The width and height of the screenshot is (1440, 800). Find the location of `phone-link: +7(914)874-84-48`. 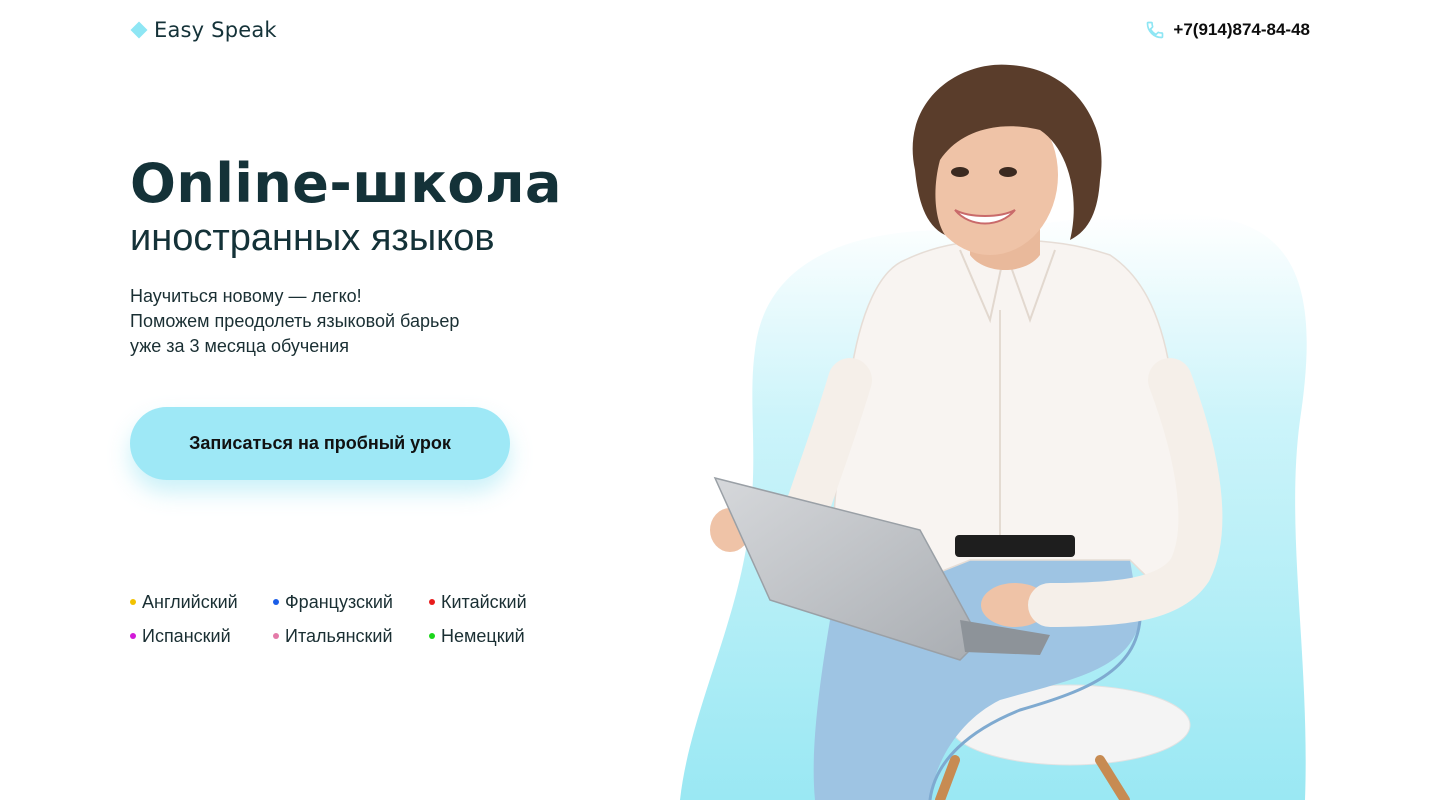

phone-link: +7(914)874-84-48 is located at coordinates (1227, 30).